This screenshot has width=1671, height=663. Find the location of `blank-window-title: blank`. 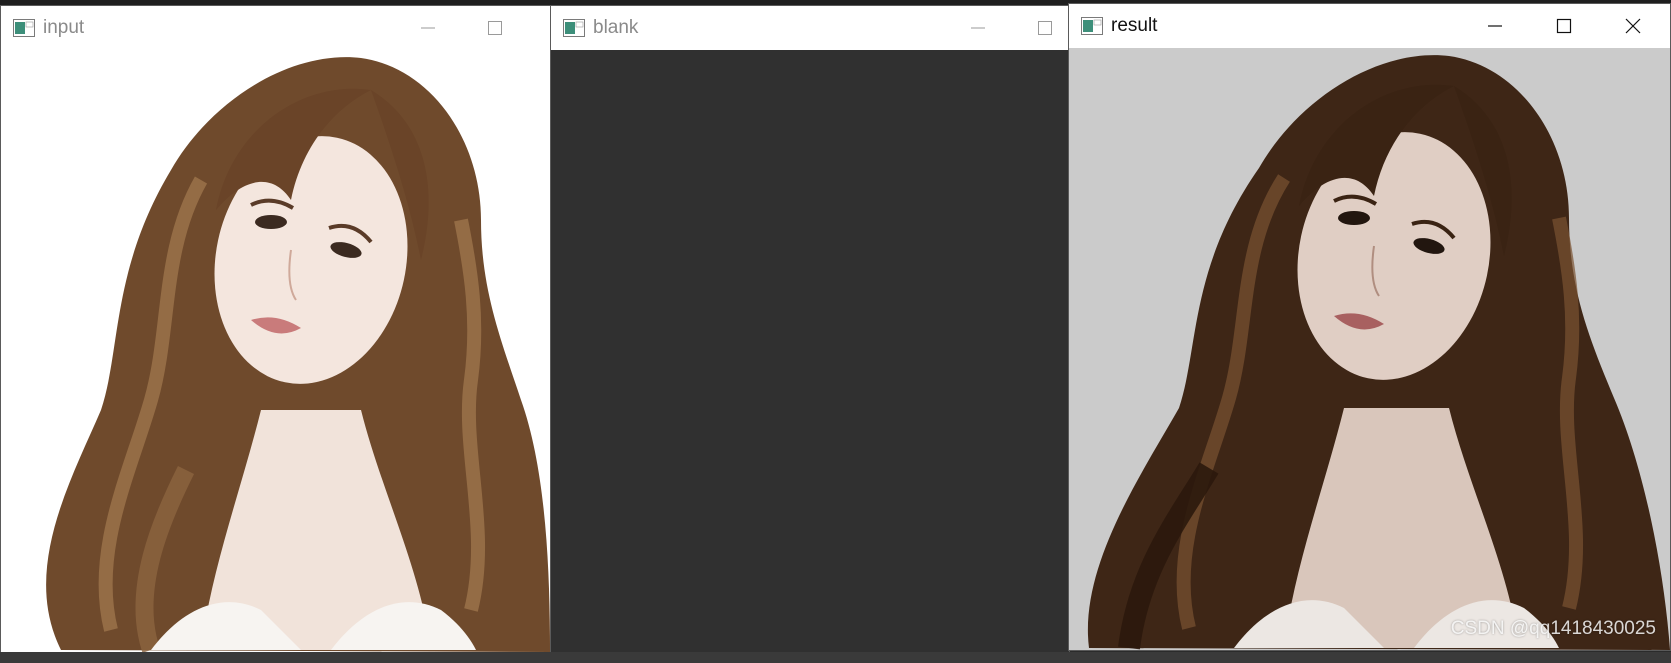

blank-window-title: blank is located at coordinates (616, 27).